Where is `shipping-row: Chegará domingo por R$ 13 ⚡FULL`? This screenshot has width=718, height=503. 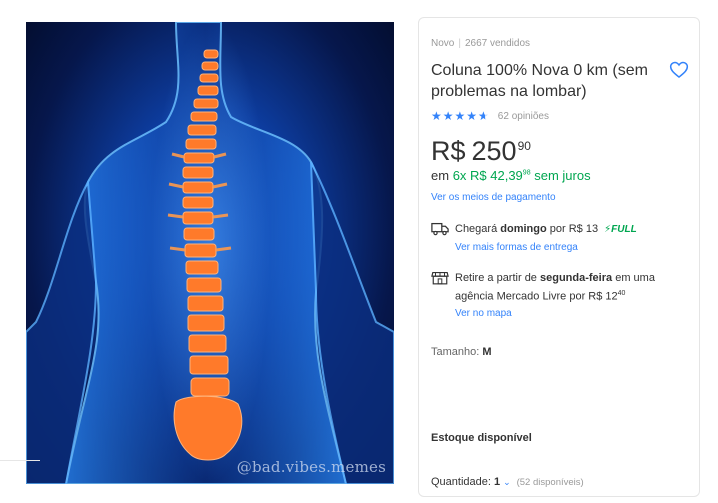 shipping-row: Chegará domingo por R$ 13 ⚡FULL is located at coordinates (534, 229).